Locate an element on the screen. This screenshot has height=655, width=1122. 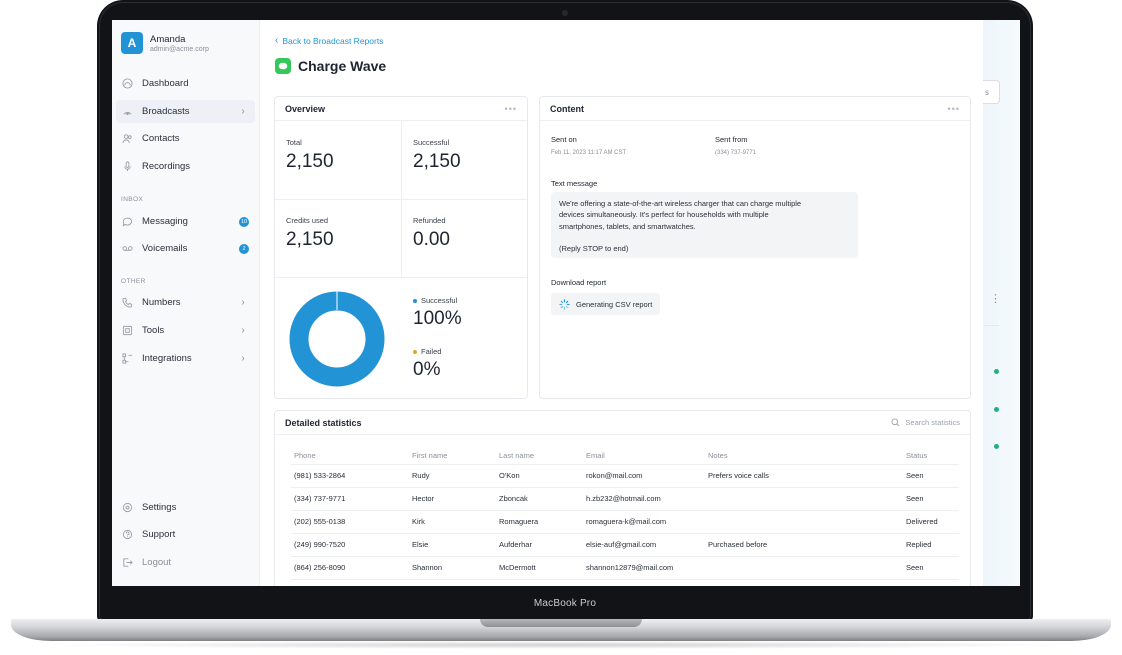
total-stat: Total 2,150 is located at coordinates (310, 155).